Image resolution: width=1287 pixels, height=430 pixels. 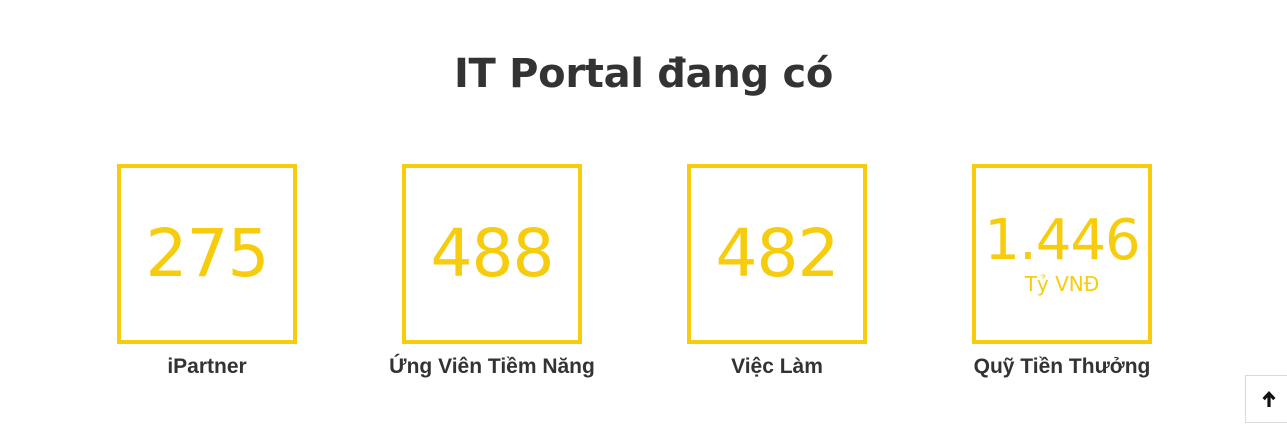 I want to click on stat-value: 275, so click(x=207, y=253).